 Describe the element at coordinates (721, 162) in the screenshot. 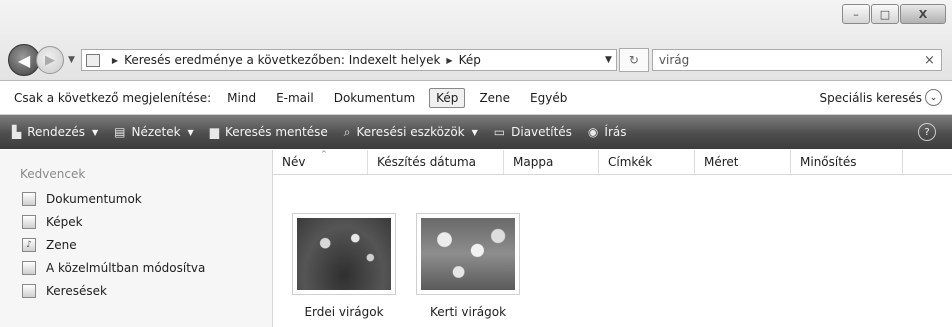

I see `column-label: Méret` at that location.